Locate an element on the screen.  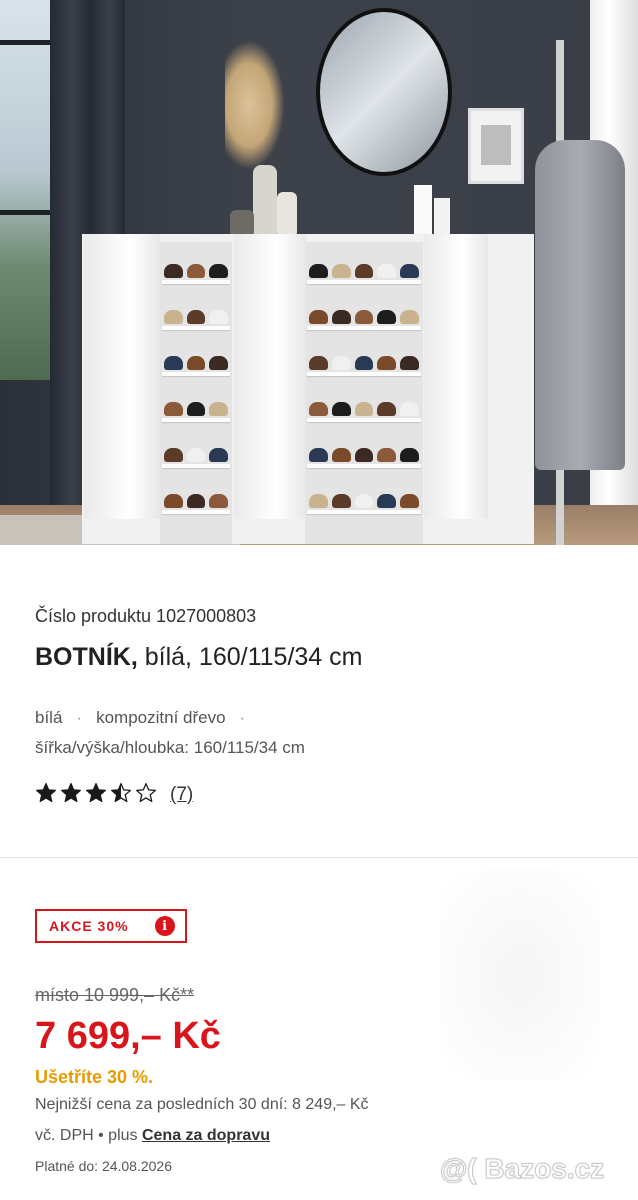
product-number: Číslo produktu 1027000803 is located at coordinates (146, 616).